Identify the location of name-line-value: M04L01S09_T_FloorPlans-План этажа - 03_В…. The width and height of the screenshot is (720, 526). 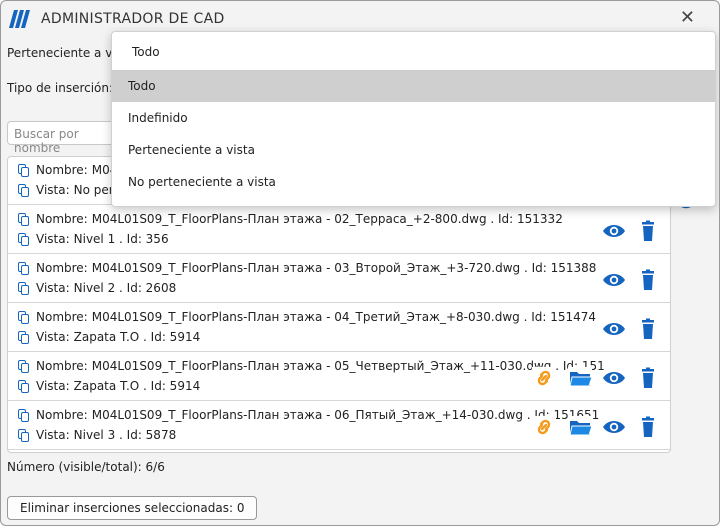
(344, 268).